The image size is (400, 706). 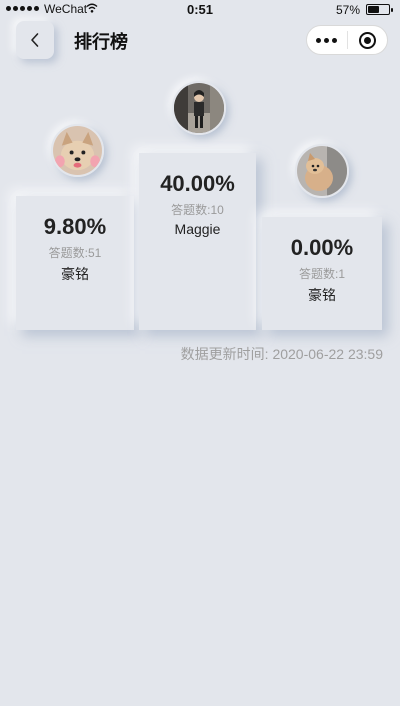 What do you see at coordinates (197, 241) in the screenshot?
I see `podium-card-rank-1: 40.00% 答题数:10 Maggie` at bounding box center [197, 241].